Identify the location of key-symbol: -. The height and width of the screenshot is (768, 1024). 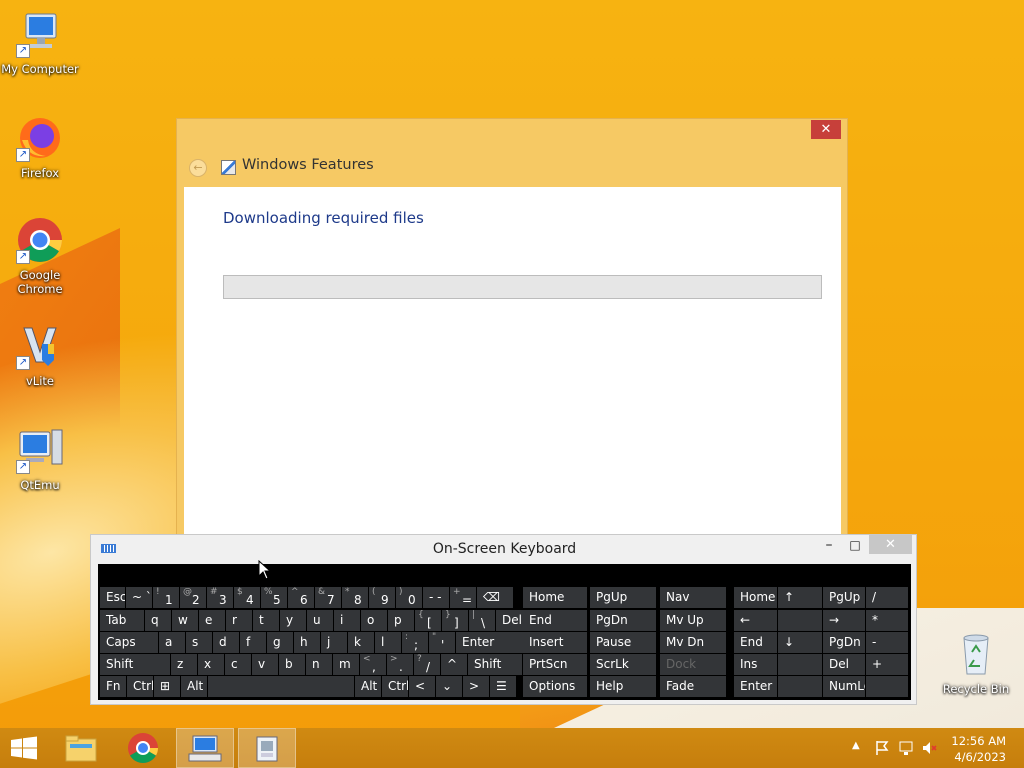
(887, 642).